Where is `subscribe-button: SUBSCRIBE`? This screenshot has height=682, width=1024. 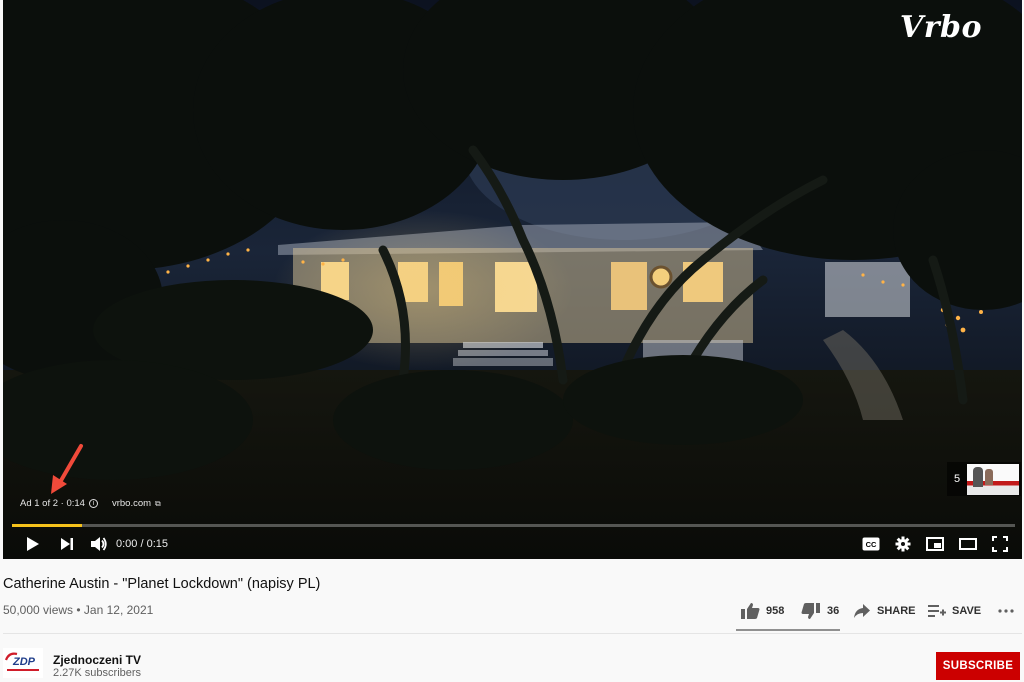
subscribe-button: SUBSCRIBE is located at coordinates (978, 666).